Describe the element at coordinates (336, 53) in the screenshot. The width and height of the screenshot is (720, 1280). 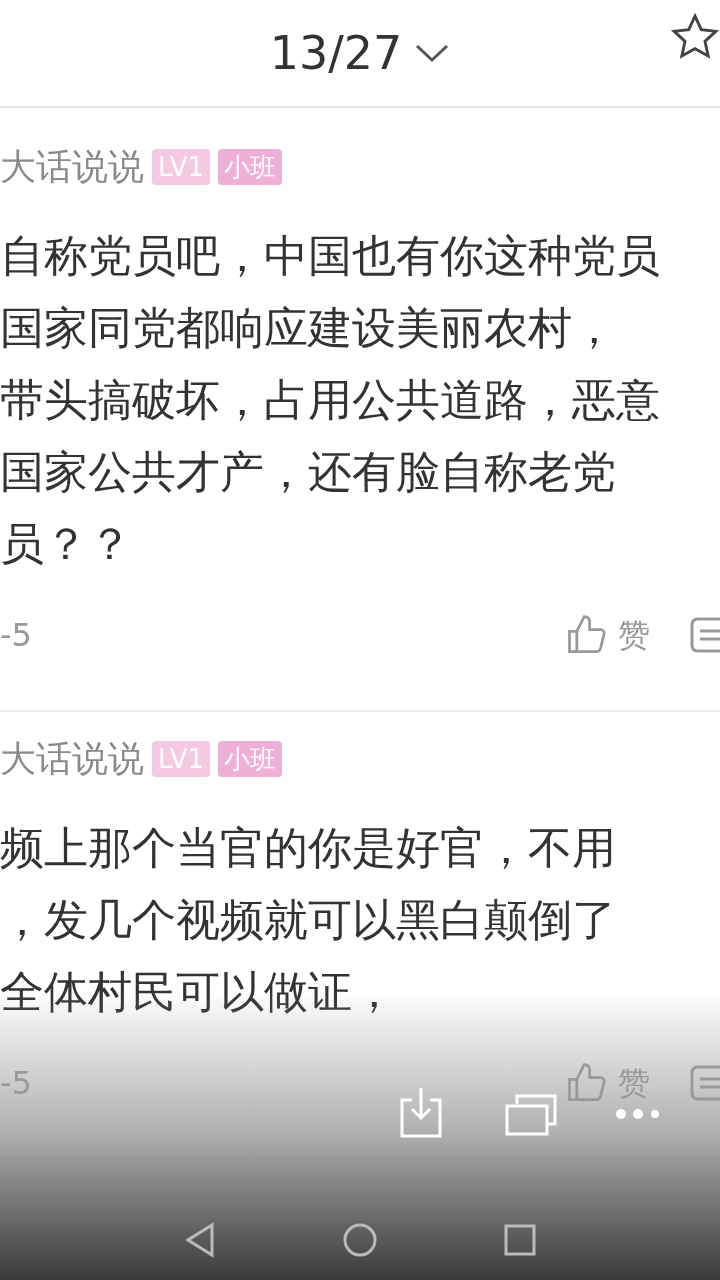
I see `page-counter: 13/27` at that location.